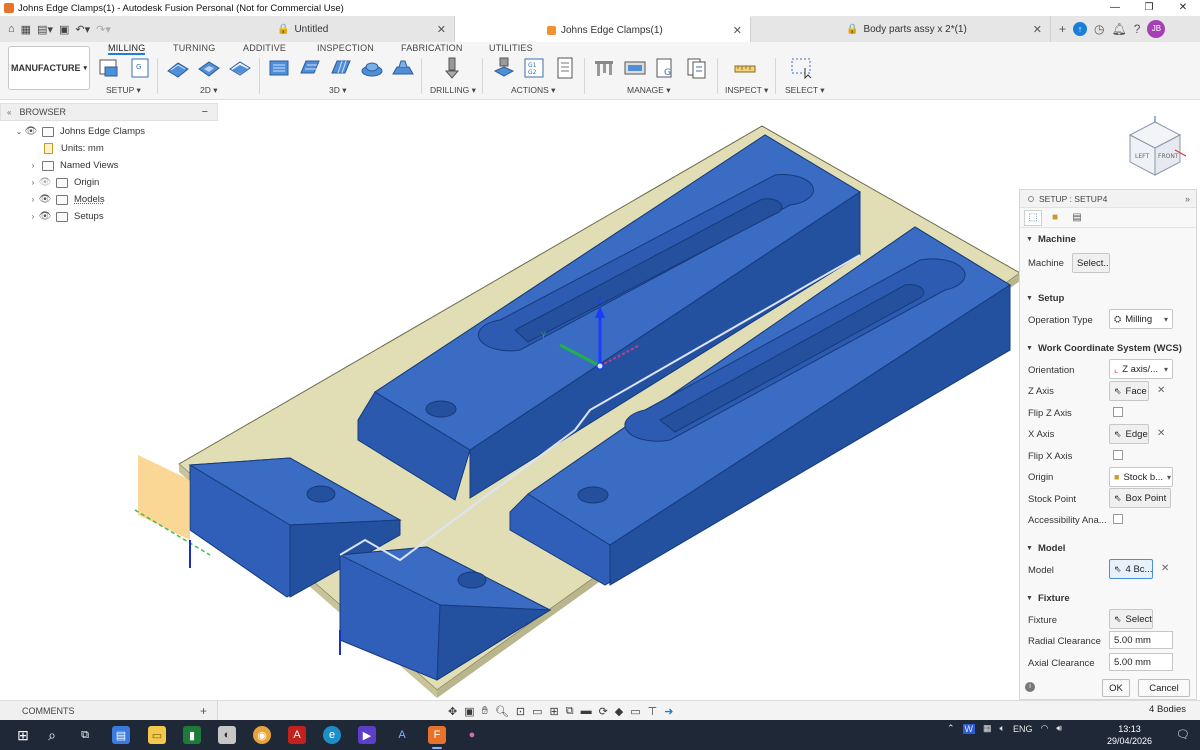 Image resolution: width=1200 pixels, height=750 pixels. I want to click on store-icon: ▤, so click(121, 735).